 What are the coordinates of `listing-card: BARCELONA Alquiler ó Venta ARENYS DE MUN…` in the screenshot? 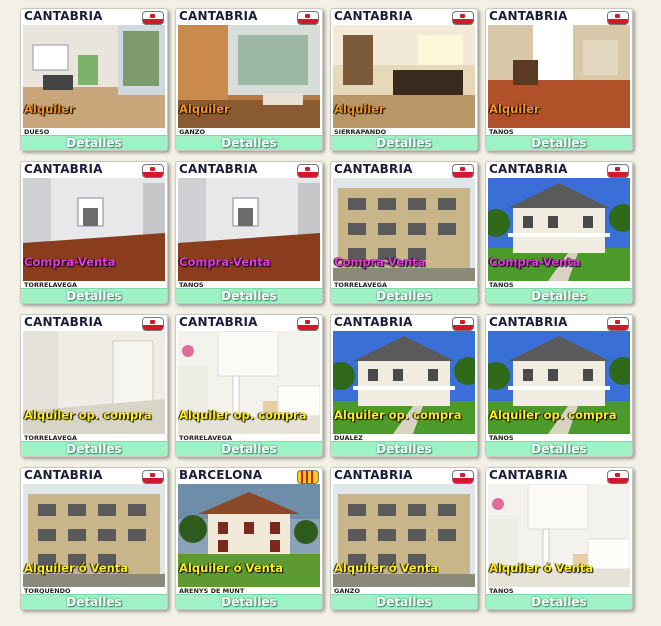 It's located at (249, 538).